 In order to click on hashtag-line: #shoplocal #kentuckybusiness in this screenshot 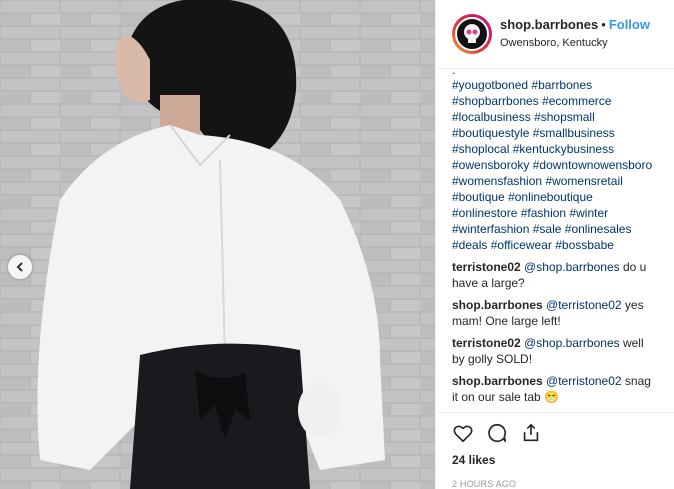, I will do `click(555, 149)`.